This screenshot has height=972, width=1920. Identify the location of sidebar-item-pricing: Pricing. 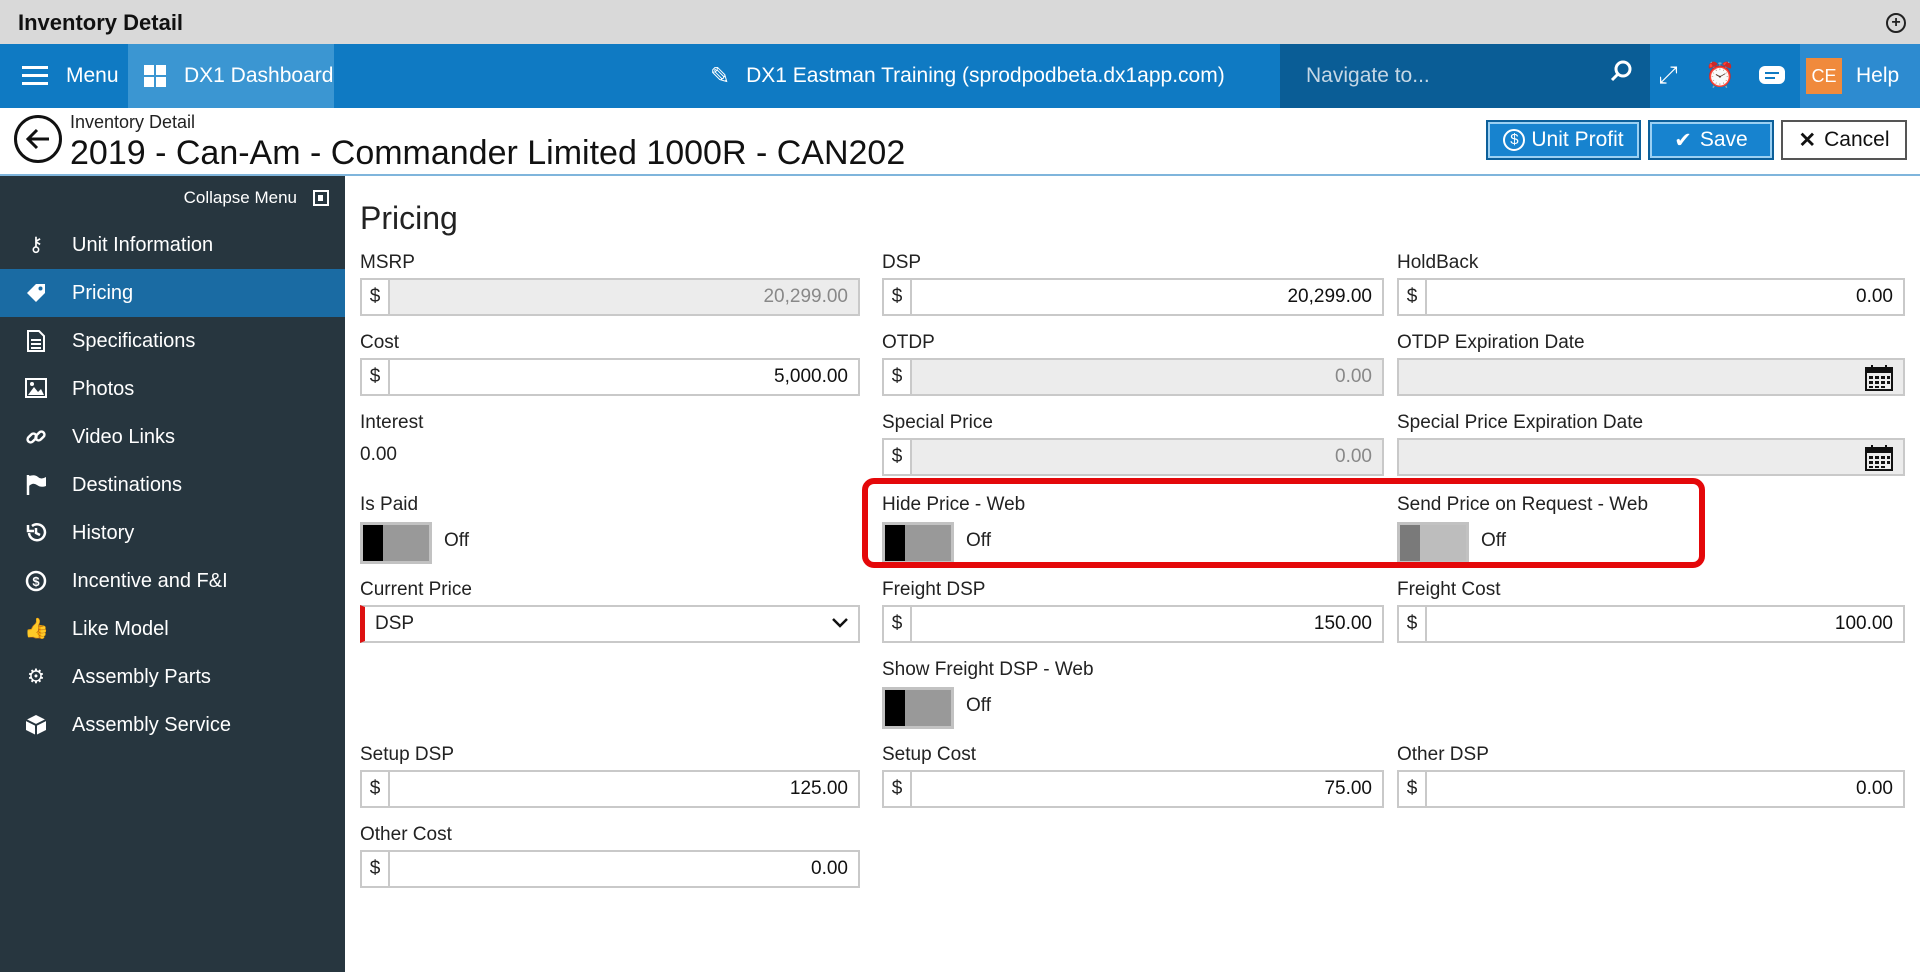
(172, 293).